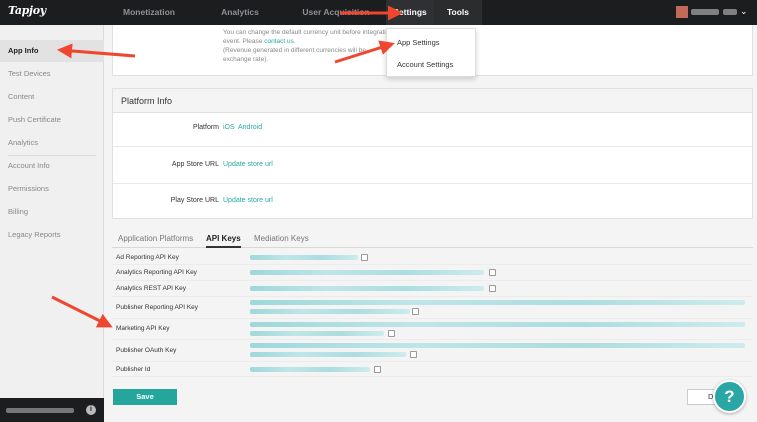  Describe the element at coordinates (91, 410) in the screenshot. I see `info-icon: i` at that location.